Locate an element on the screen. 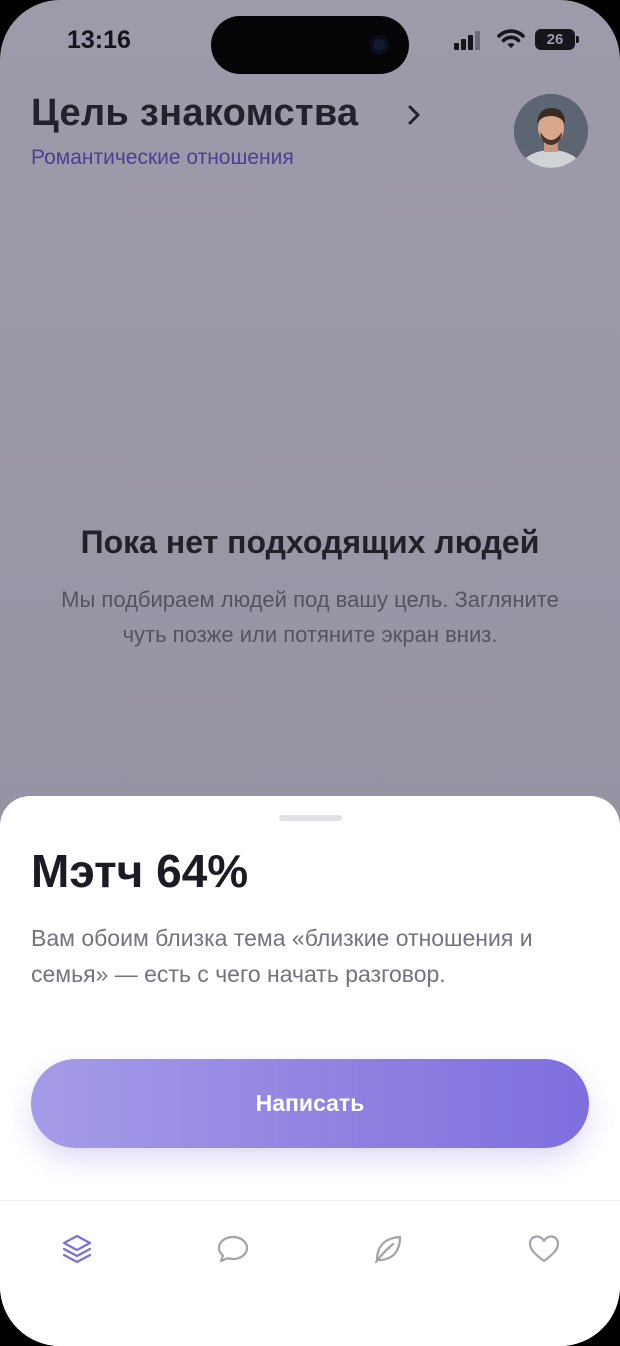  empty-state-title: Пока нет подходящих людей is located at coordinates (310, 542).